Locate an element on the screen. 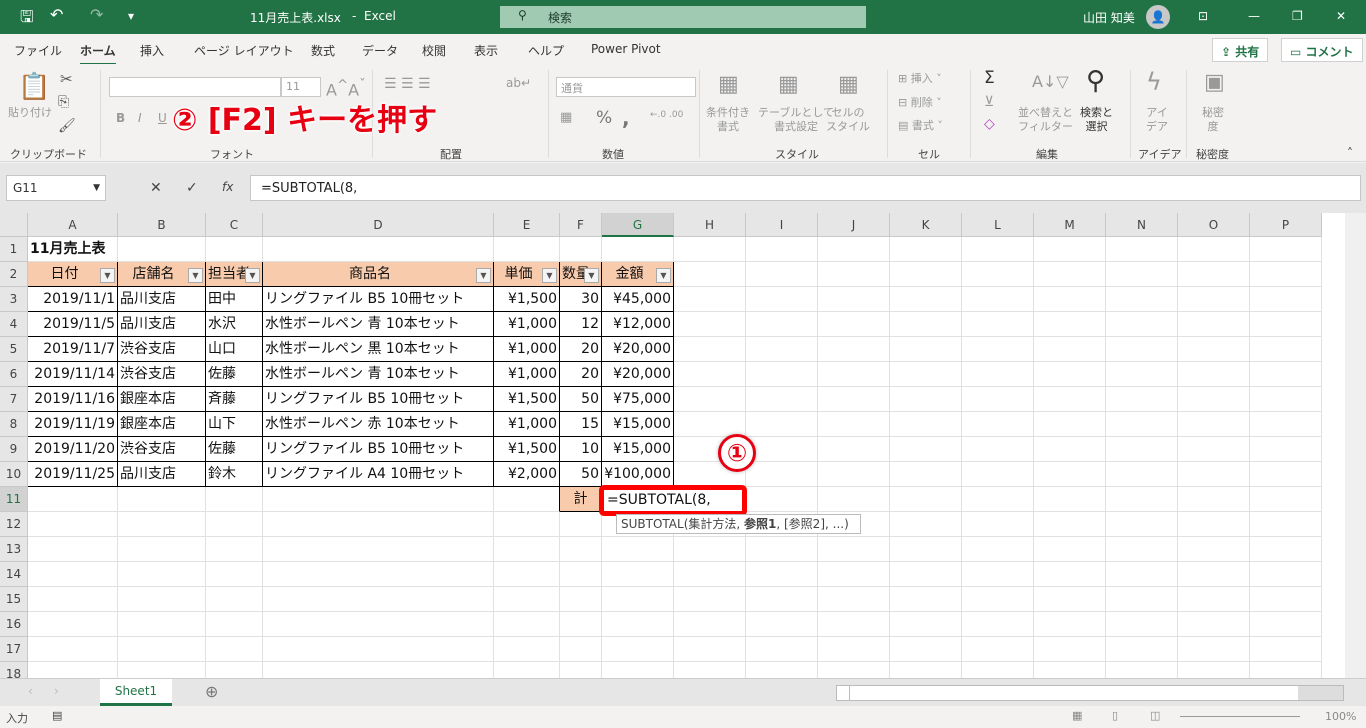  row-header-16: 16 is located at coordinates (14, 624).